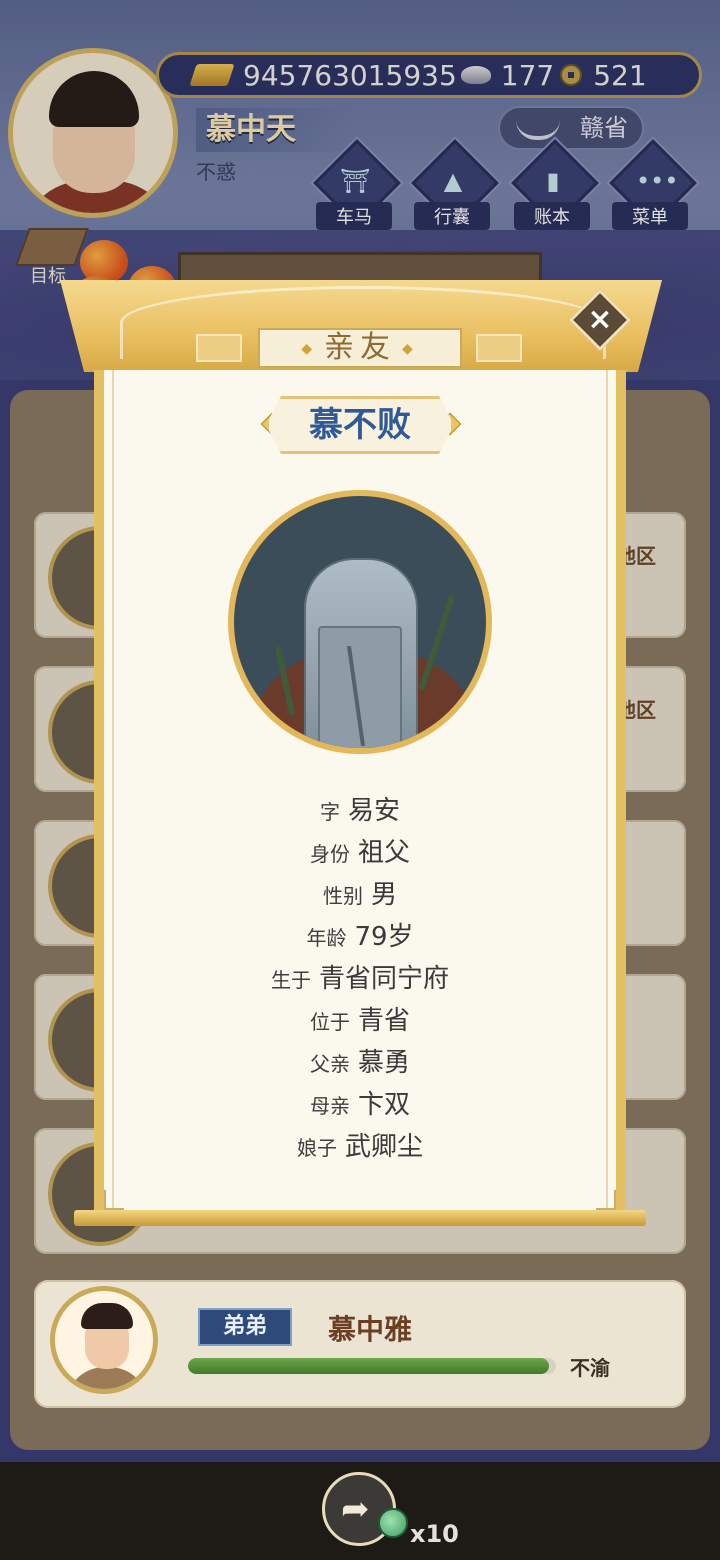 This screenshot has height=1560, width=720. I want to click on share-icon: ➦, so click(355, 1509).